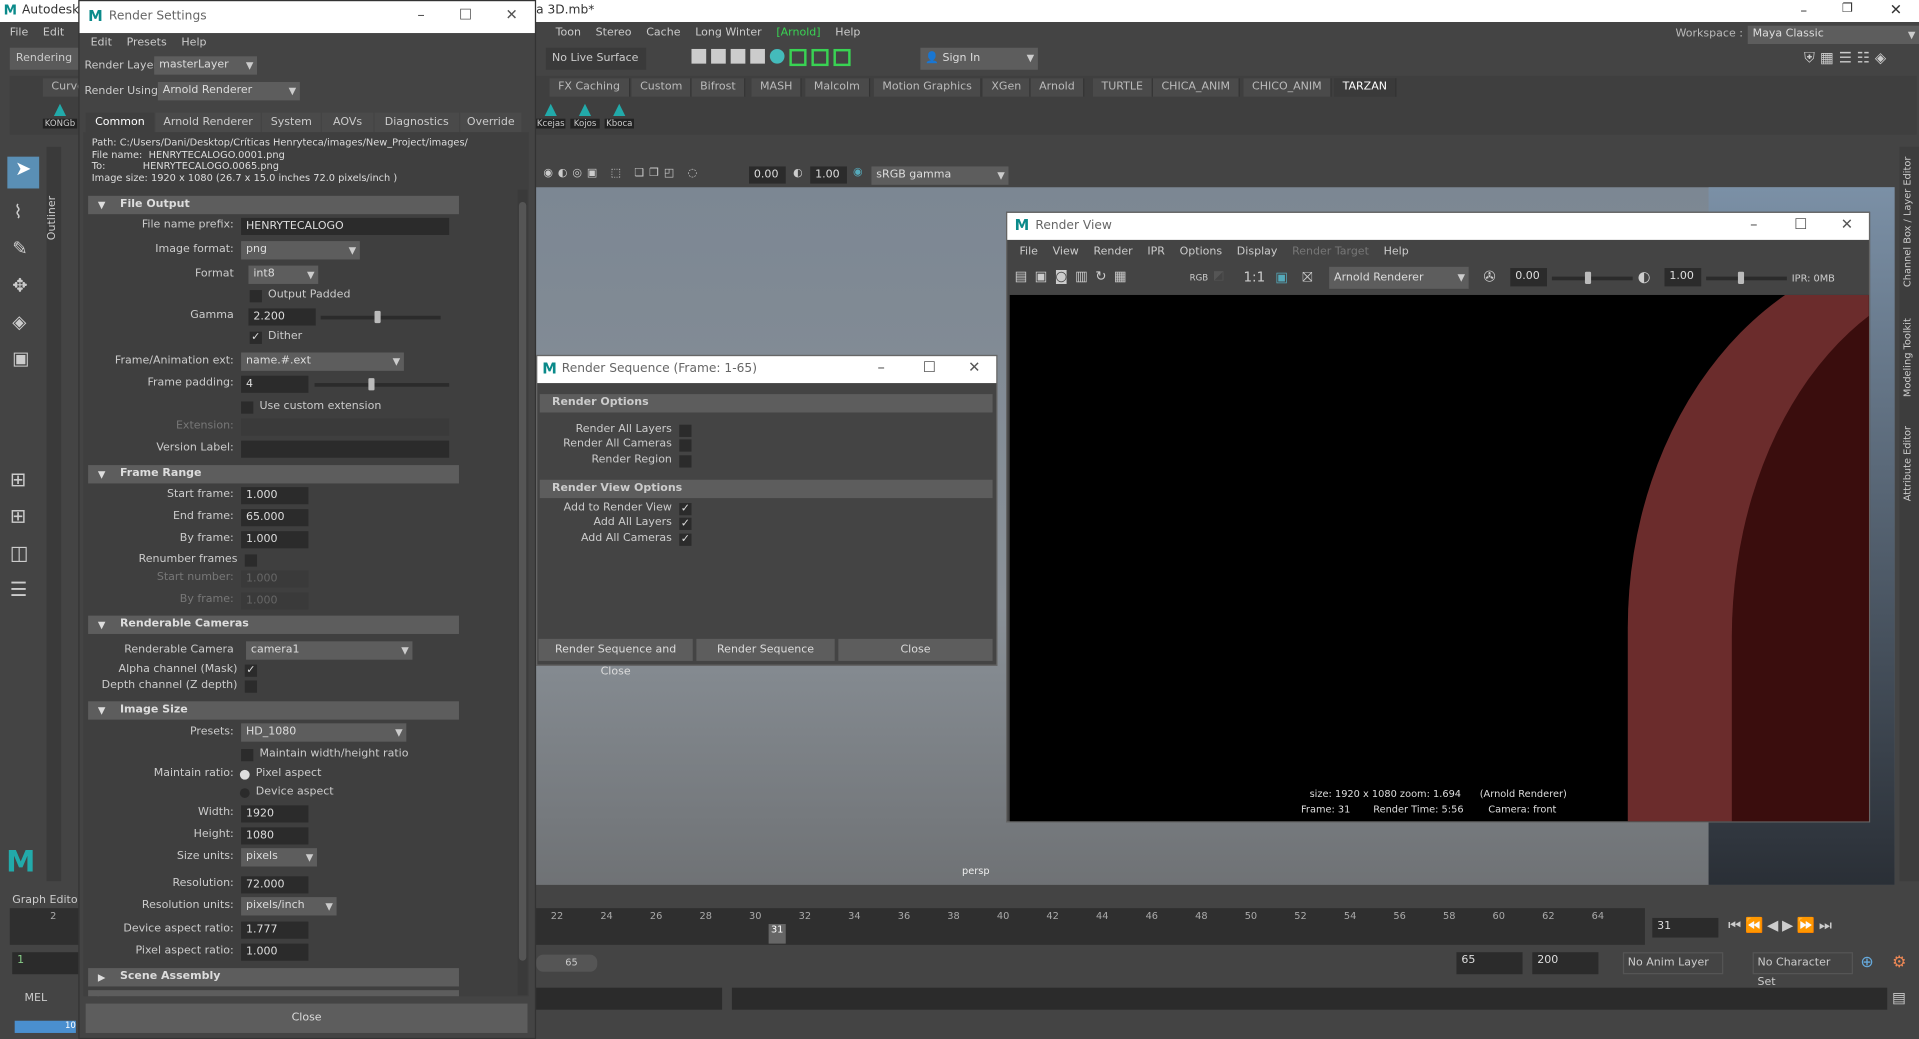 The image size is (1919, 1039). What do you see at coordinates (798, 57) in the screenshot?
I see `arnold-render-icon` at bounding box center [798, 57].